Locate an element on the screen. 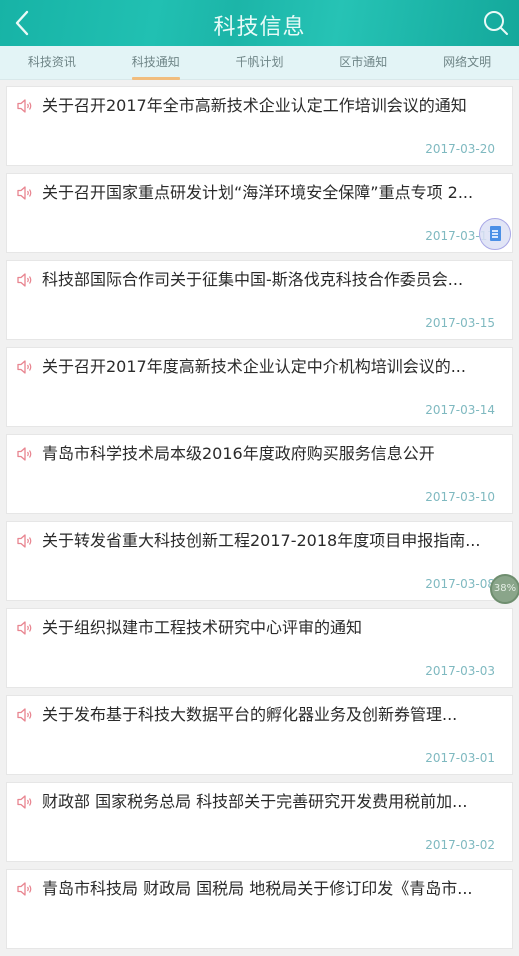 The width and height of the screenshot is (519, 956). page-title: 科技信息 is located at coordinates (259, 27).